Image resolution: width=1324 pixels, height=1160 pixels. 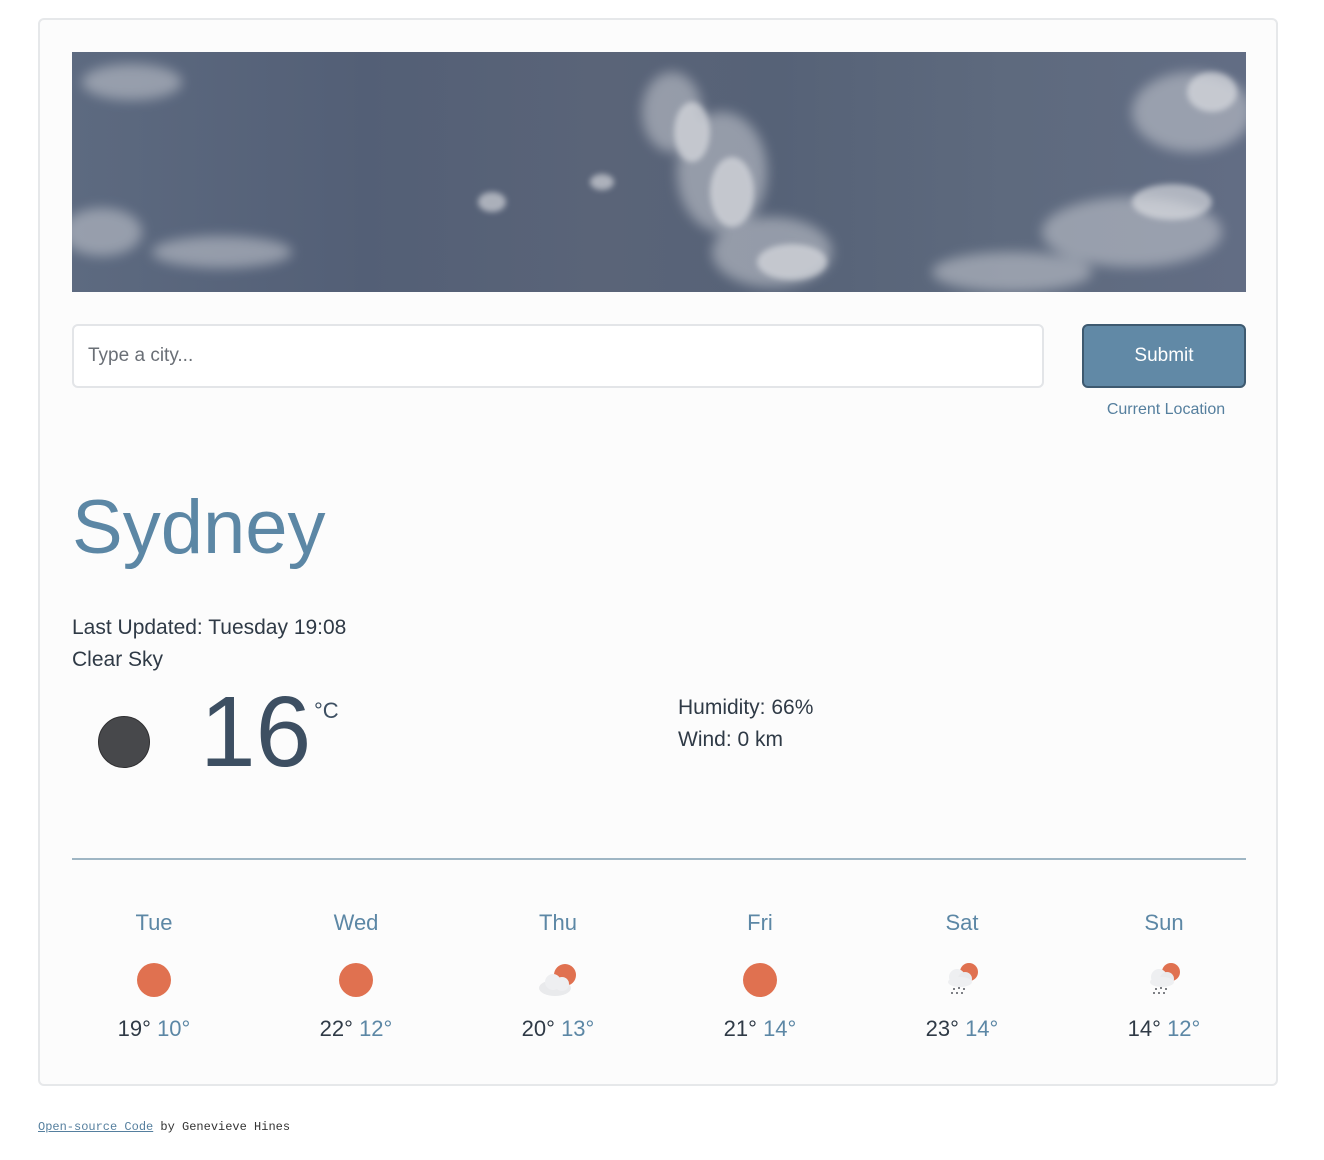 I want to click on open-source-code-link: Open-source Code, so click(x=95, y=1127).